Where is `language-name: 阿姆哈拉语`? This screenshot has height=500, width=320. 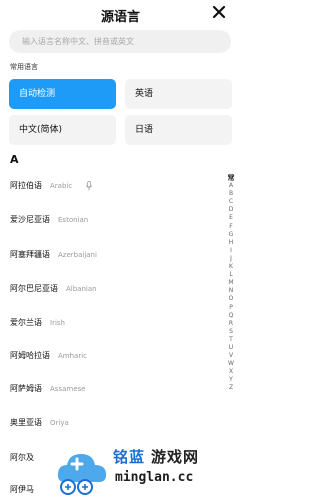 language-name: 阿姆哈拉语 is located at coordinates (30, 355).